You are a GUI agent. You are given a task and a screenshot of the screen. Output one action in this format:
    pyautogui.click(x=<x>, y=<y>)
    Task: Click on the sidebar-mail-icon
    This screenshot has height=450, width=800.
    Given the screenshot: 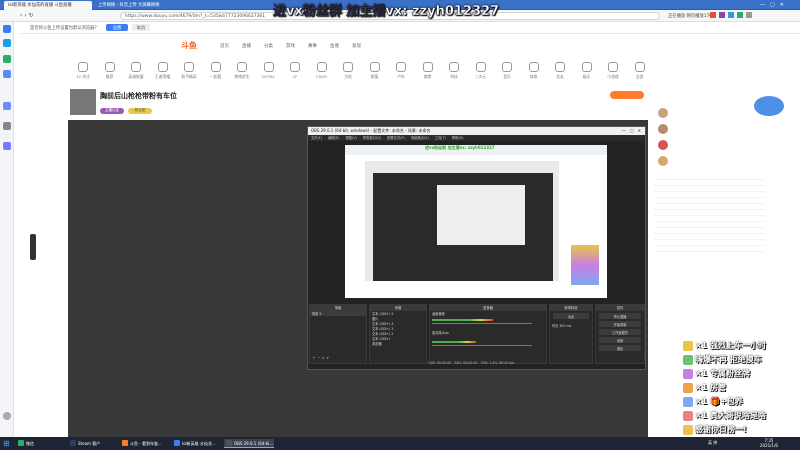 What is the action you would take?
    pyautogui.click(x=7, y=74)
    